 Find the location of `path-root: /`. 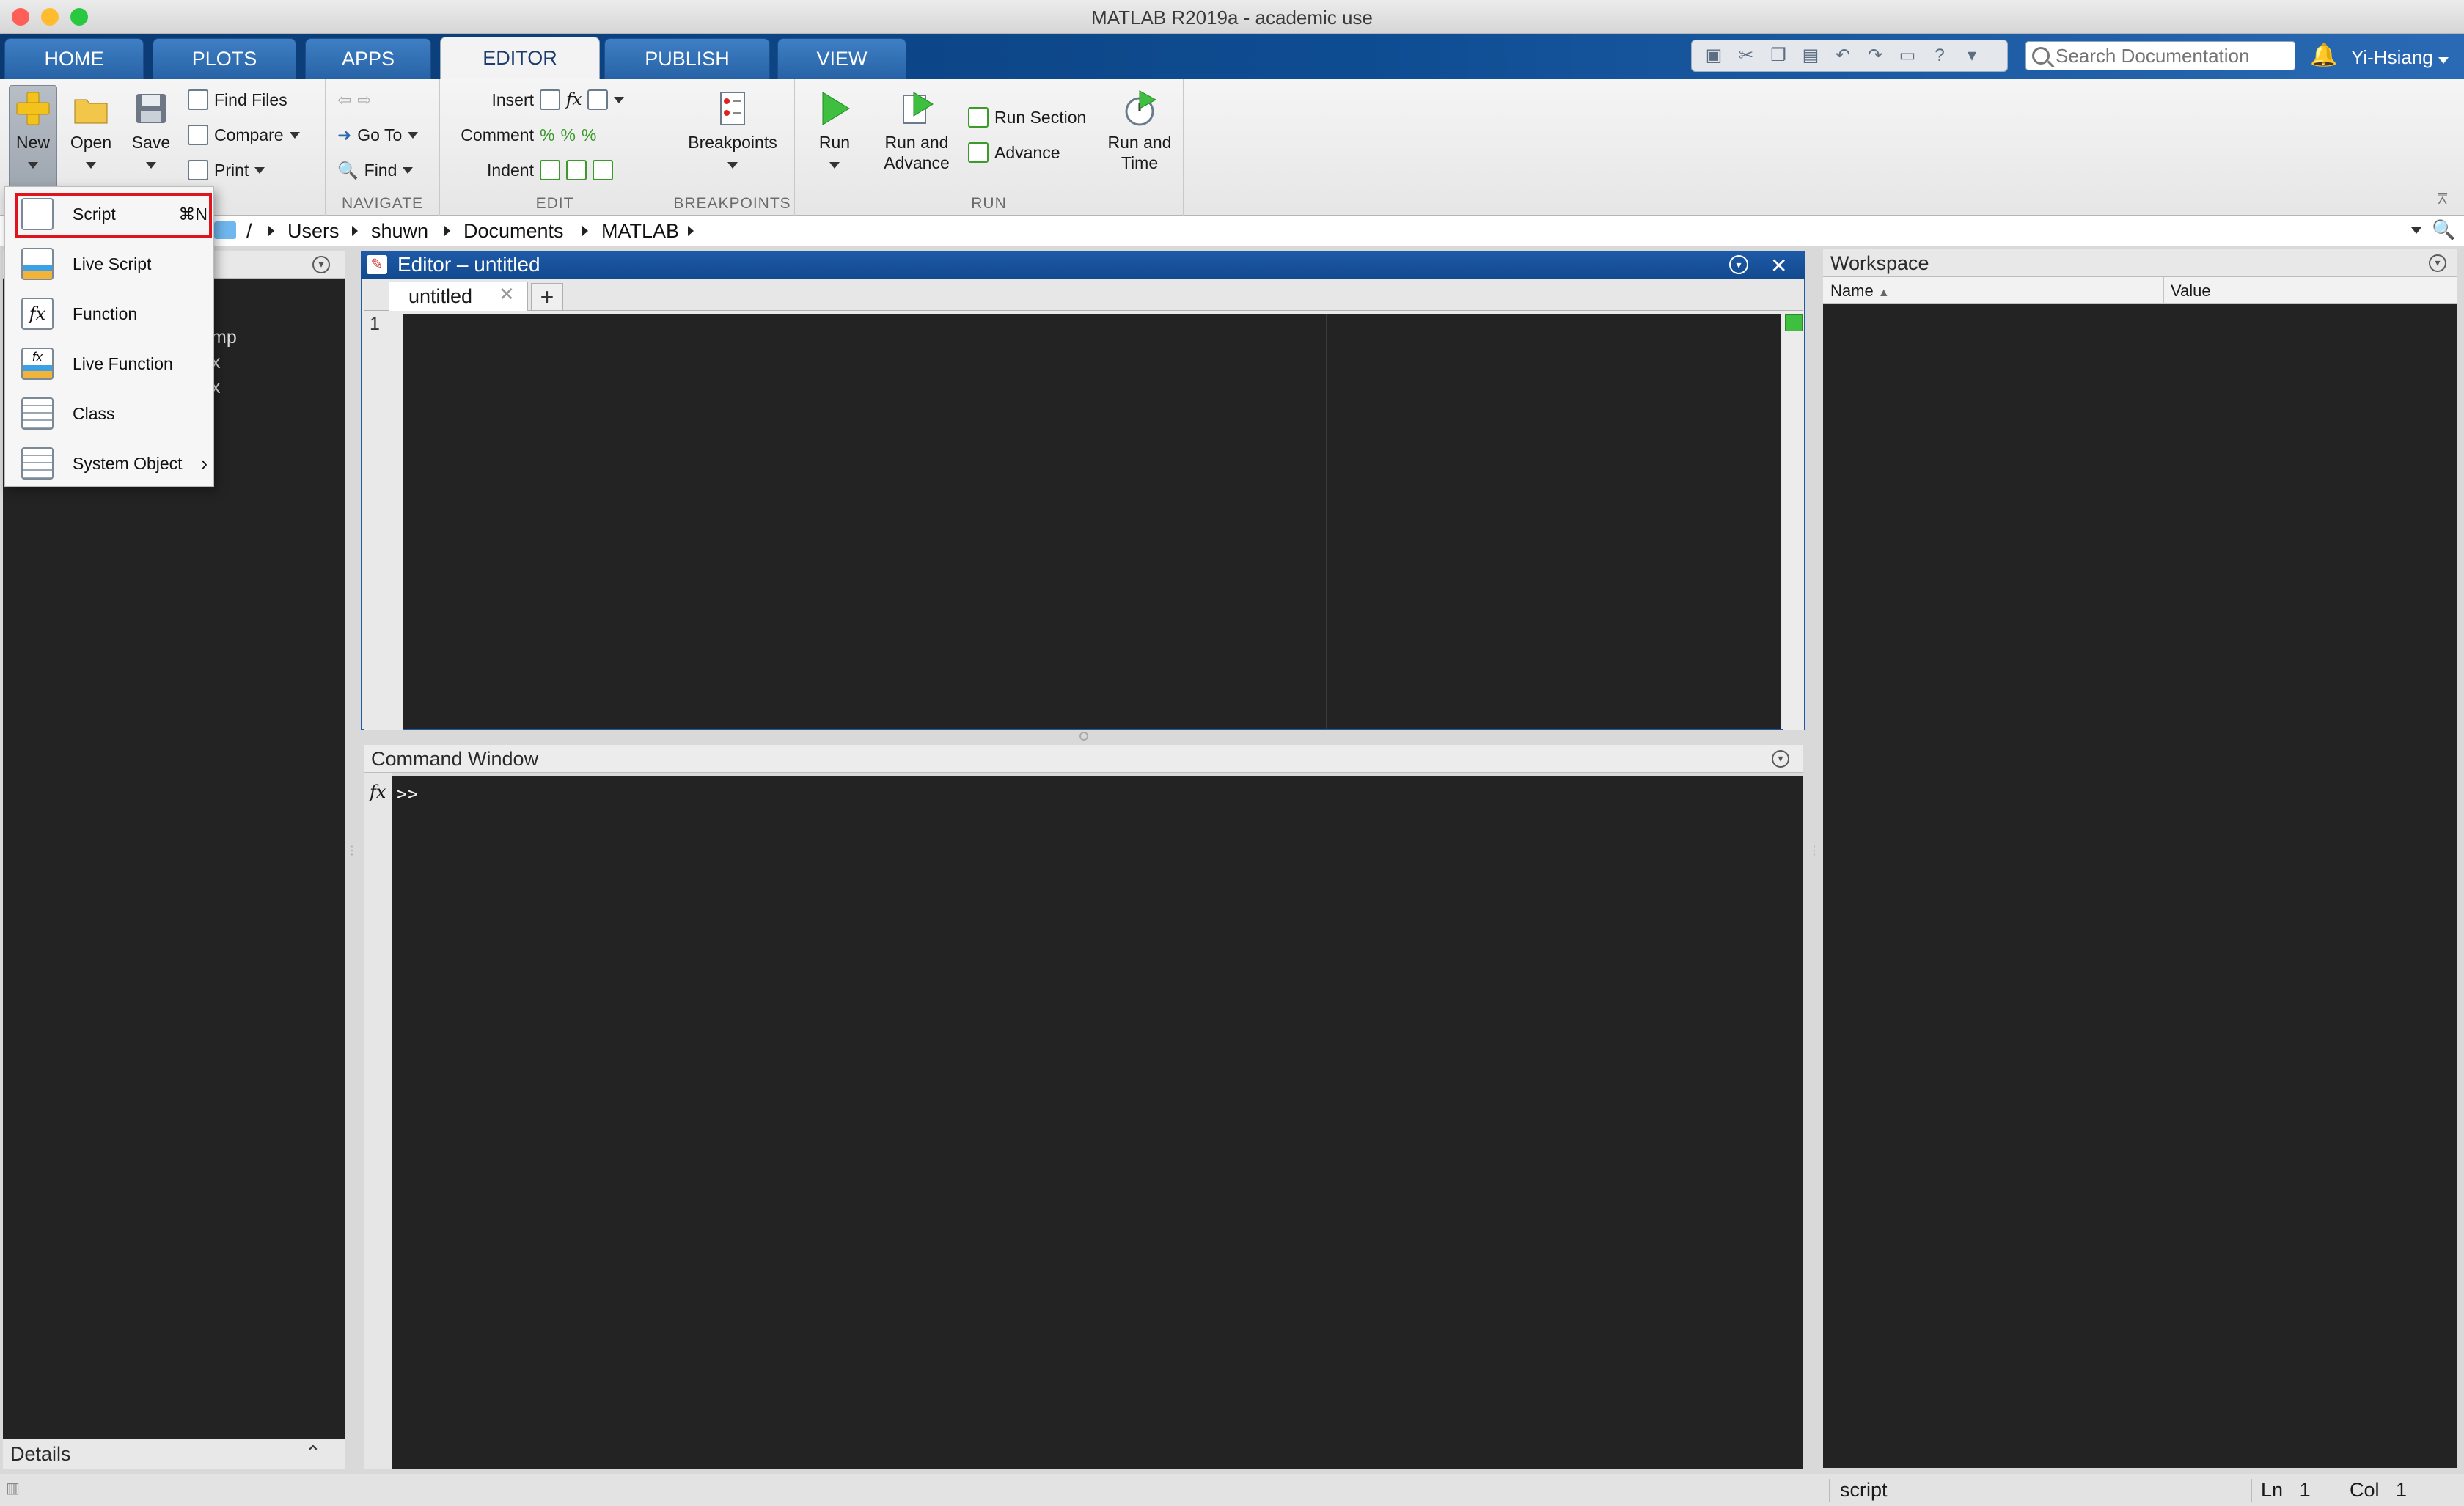

path-root: / is located at coordinates (249, 231).